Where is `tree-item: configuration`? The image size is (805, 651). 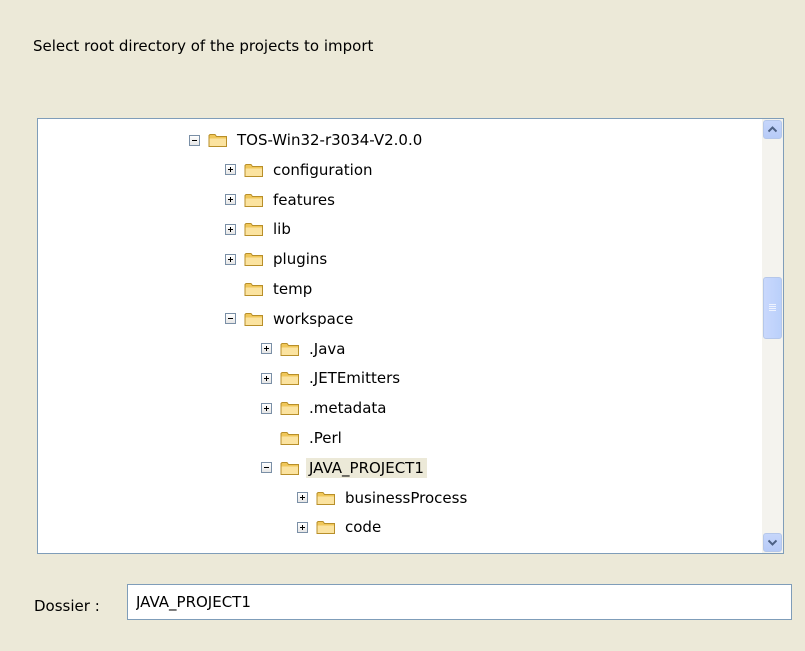
tree-item: configuration is located at coordinates (300, 170).